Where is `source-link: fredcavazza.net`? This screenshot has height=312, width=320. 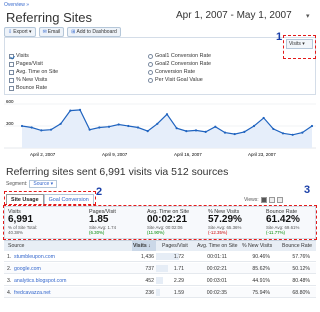
source-link: fredcavazza.net is located at coordinates (32, 293).